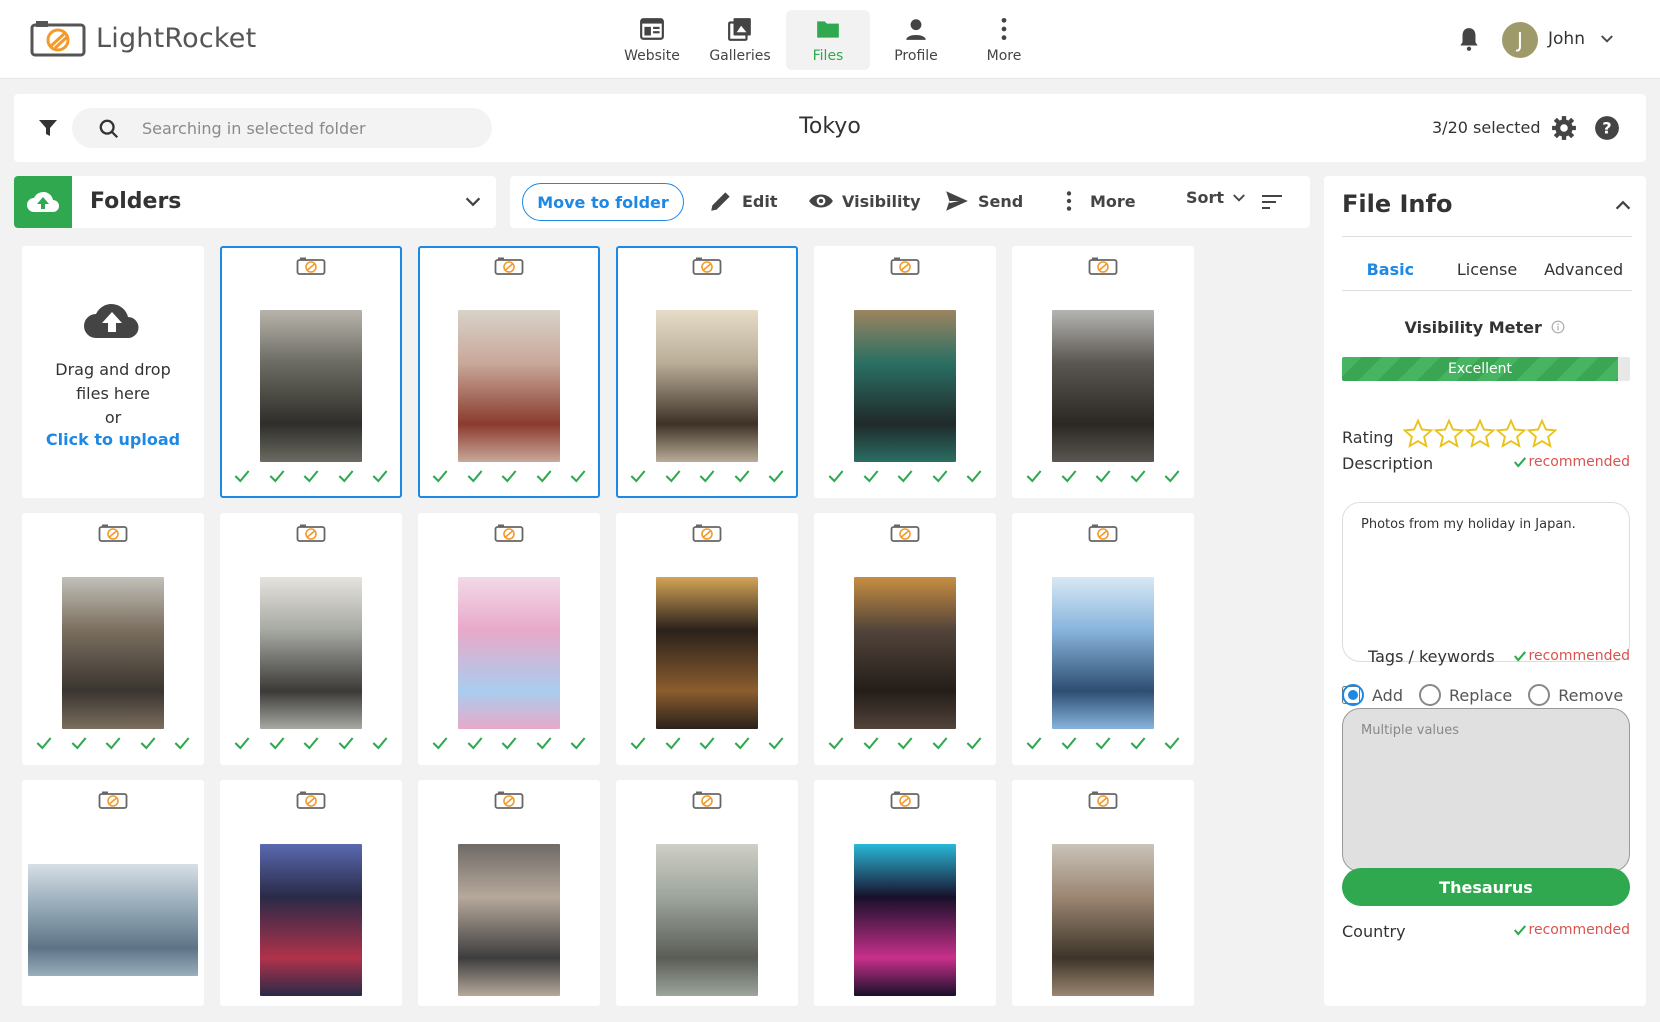 The height and width of the screenshot is (1022, 1660). I want to click on nav-galleries: Galleries, so click(740, 40).